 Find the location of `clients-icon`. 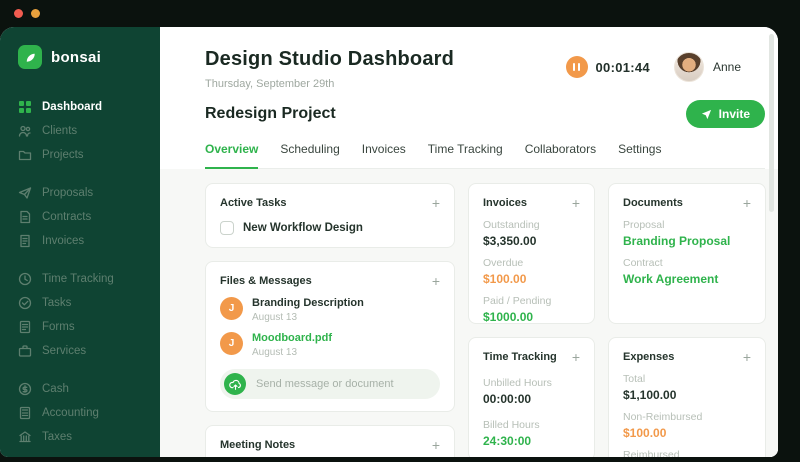

clients-icon is located at coordinates (24, 131).